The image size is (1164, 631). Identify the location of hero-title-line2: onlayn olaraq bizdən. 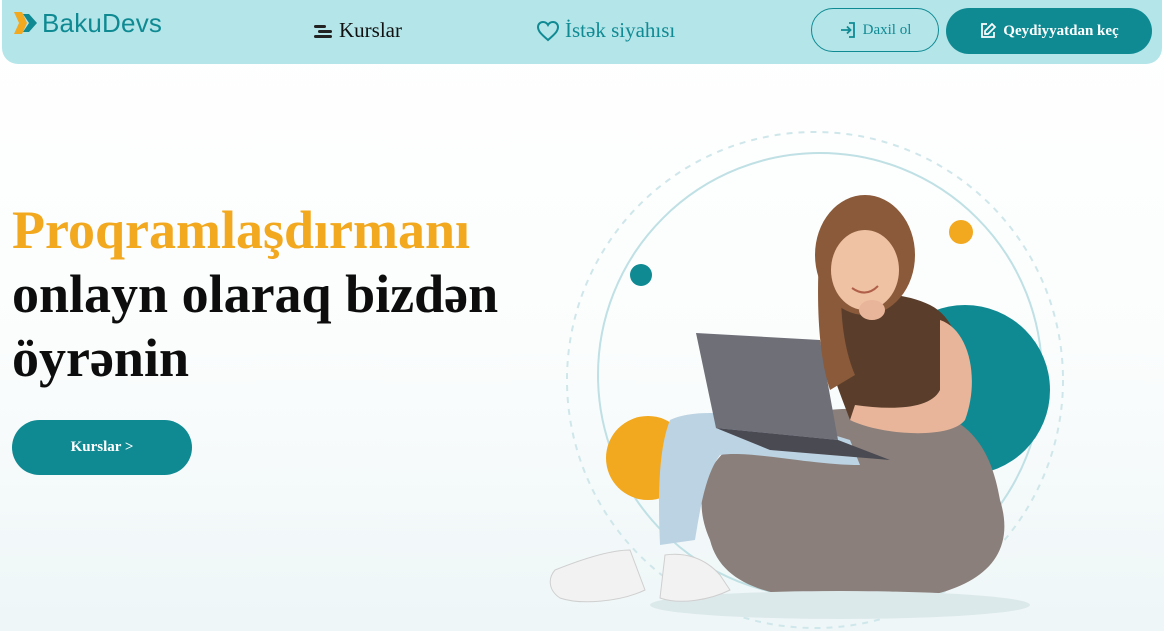
(255, 294).